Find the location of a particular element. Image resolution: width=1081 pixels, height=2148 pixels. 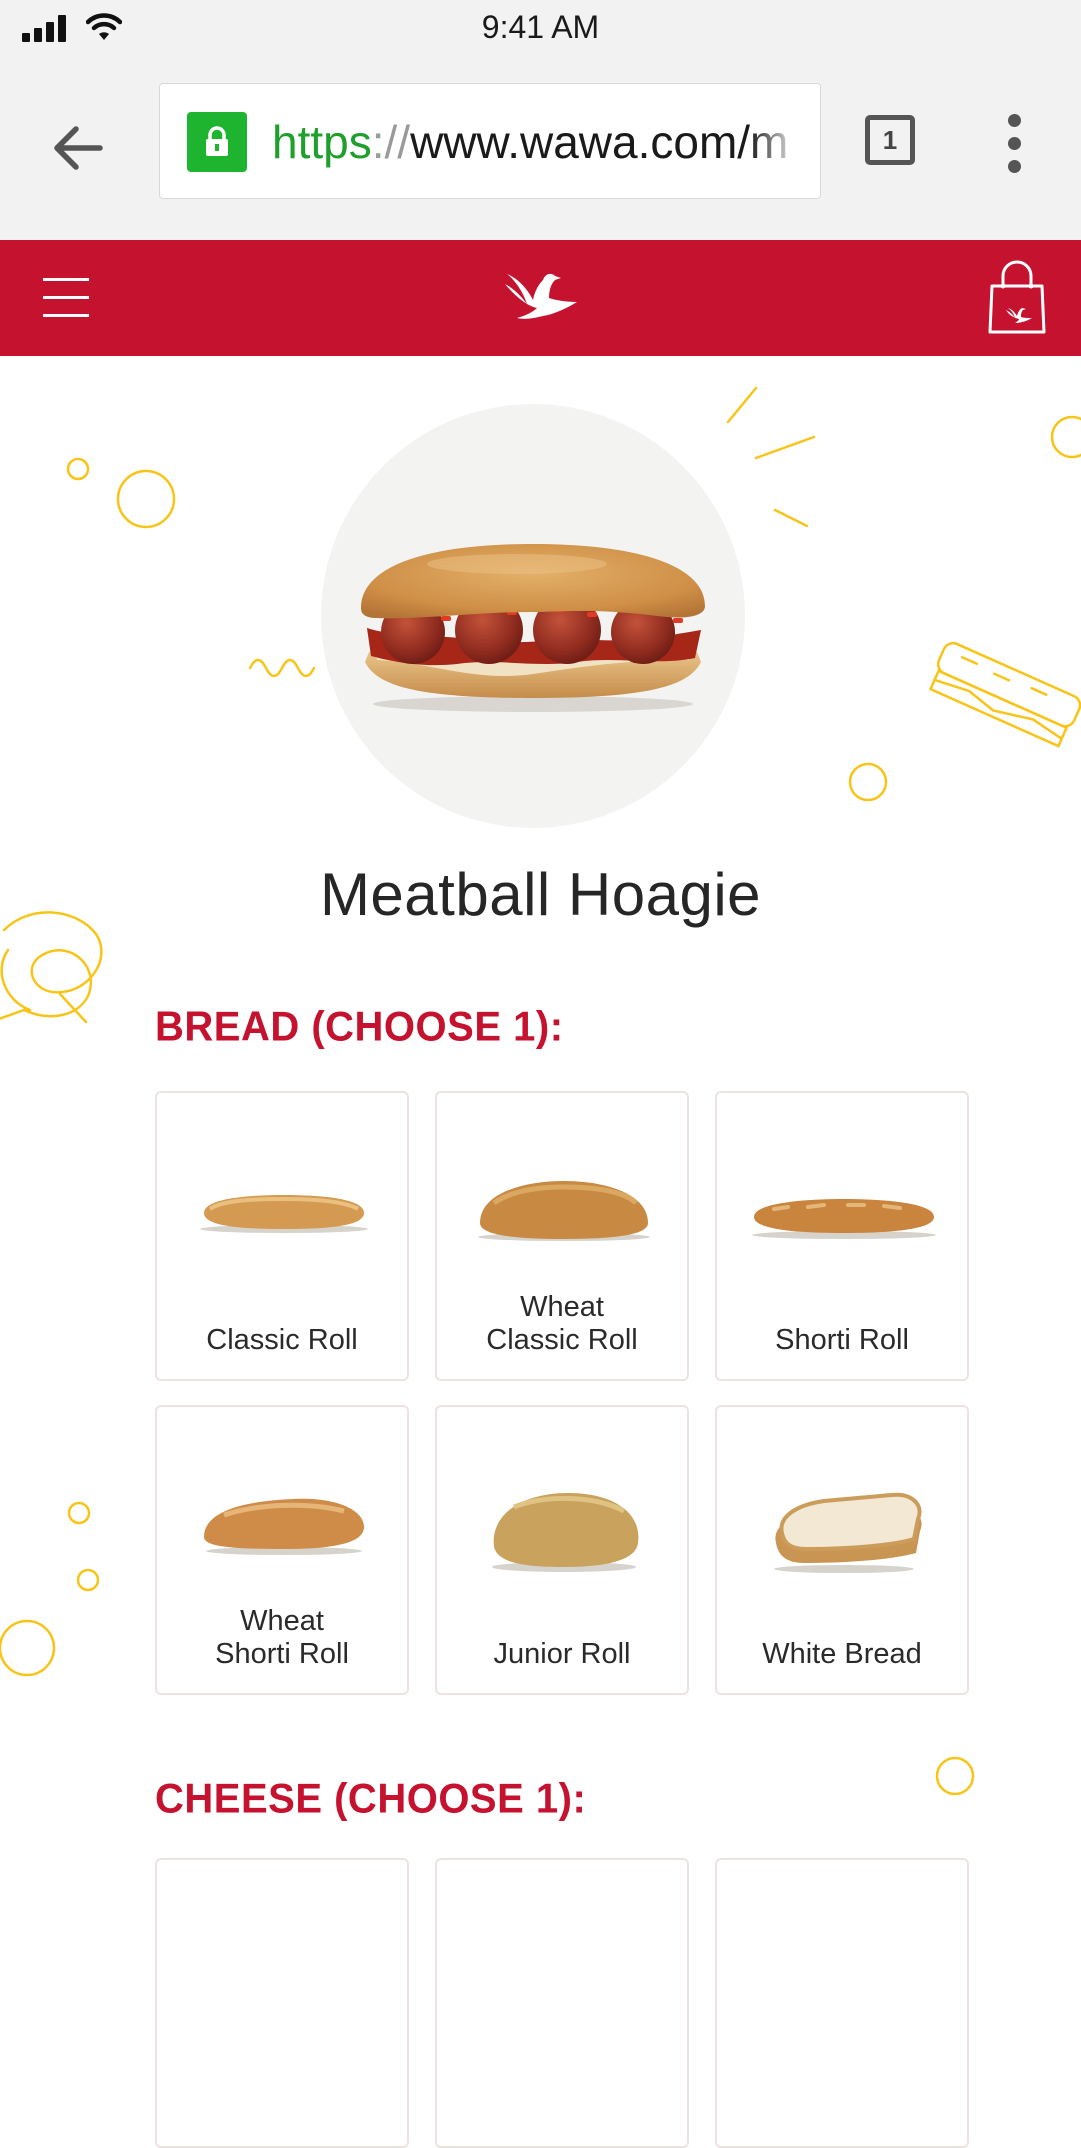

bread-option-wheat-classic-roll: Wheat Classic Roll is located at coordinates (562, 1236).